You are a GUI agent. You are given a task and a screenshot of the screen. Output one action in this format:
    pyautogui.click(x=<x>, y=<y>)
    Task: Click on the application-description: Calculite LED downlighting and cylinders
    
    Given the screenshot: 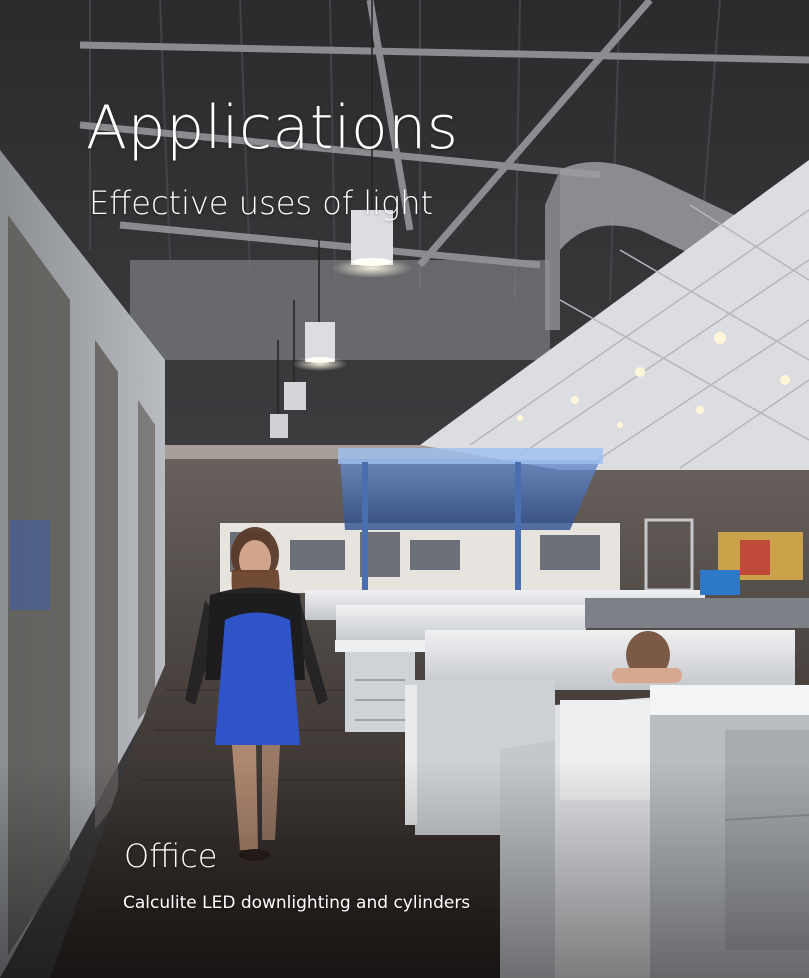 What is the action you would take?
    pyautogui.click(x=297, y=903)
    